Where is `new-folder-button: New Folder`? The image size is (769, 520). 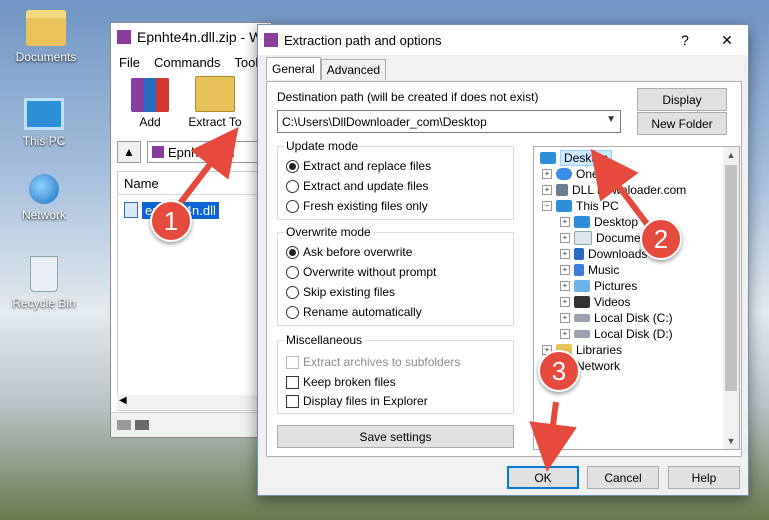
new-folder-button: New Folder is located at coordinates (682, 123).